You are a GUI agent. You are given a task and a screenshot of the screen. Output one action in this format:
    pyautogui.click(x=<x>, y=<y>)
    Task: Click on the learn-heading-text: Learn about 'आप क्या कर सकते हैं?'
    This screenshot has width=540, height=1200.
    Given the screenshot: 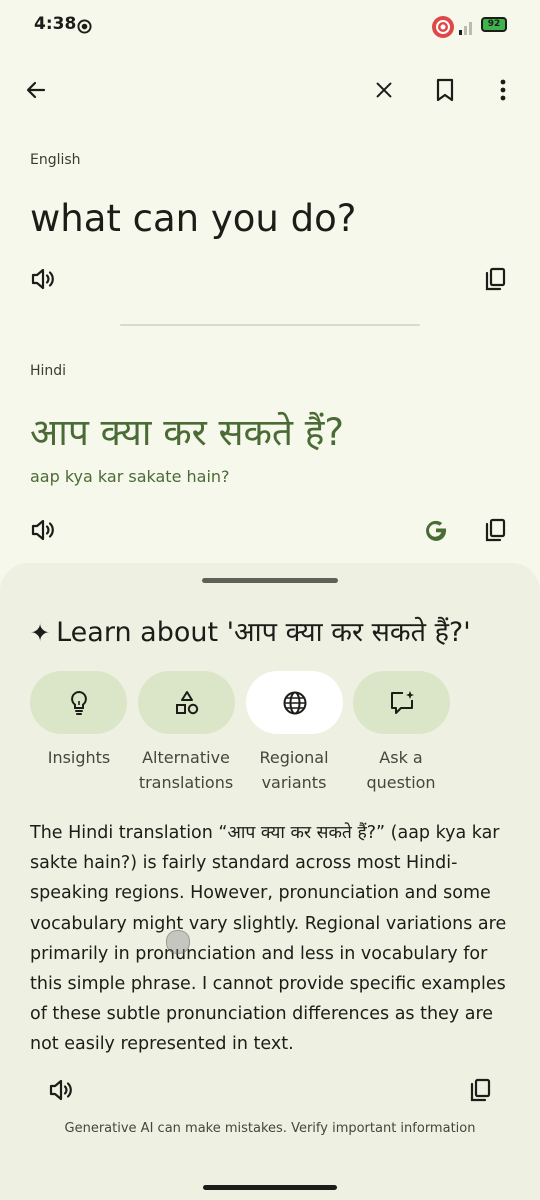 What is the action you would take?
    pyautogui.click(x=263, y=632)
    